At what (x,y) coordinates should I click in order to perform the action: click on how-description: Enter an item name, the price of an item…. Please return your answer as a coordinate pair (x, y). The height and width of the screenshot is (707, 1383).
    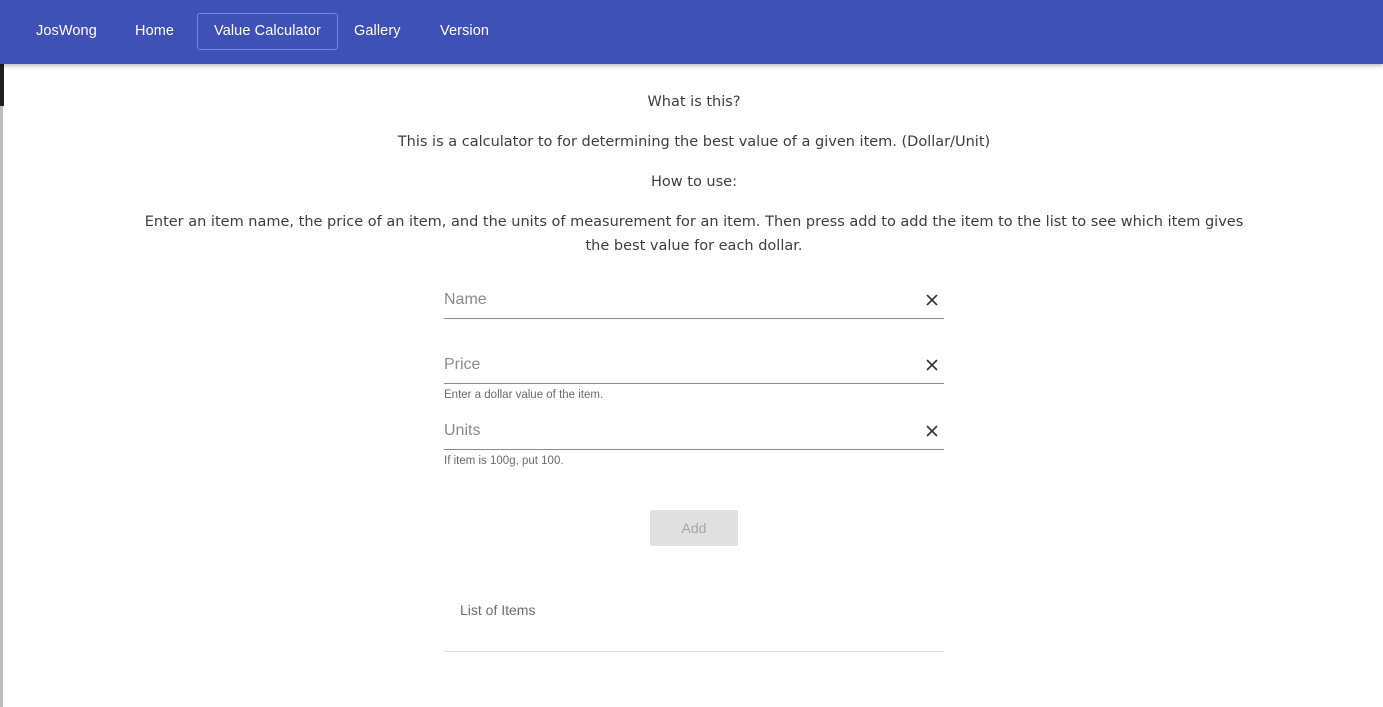
    Looking at the image, I should click on (694, 234).